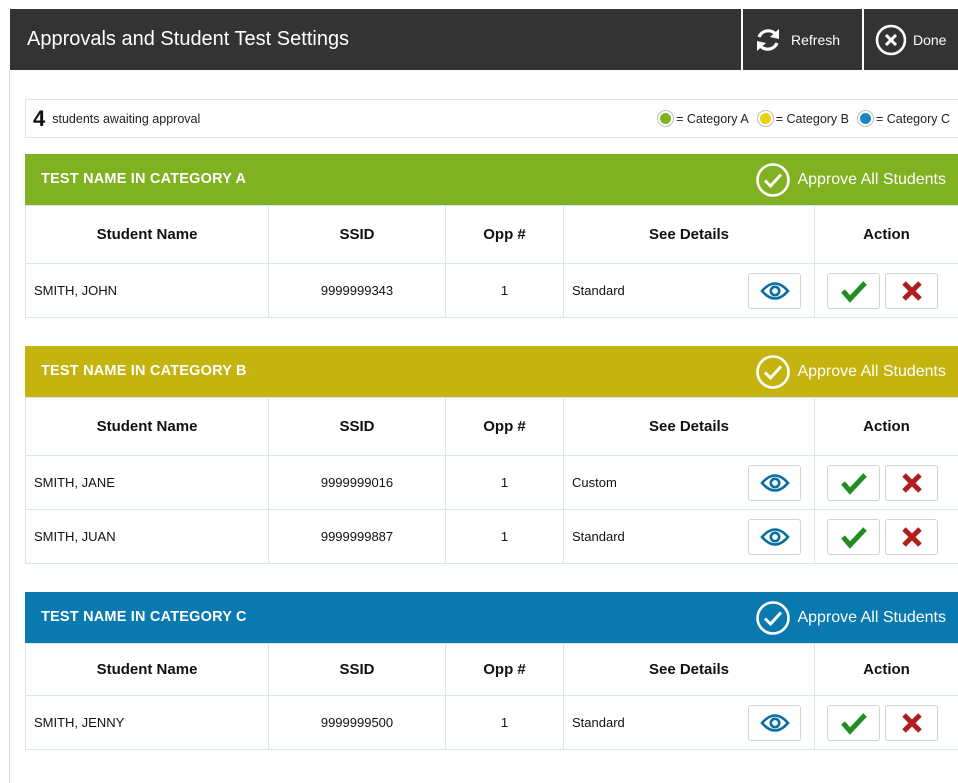  I want to click on awaiting-text: students awaiting approval, so click(126, 118).